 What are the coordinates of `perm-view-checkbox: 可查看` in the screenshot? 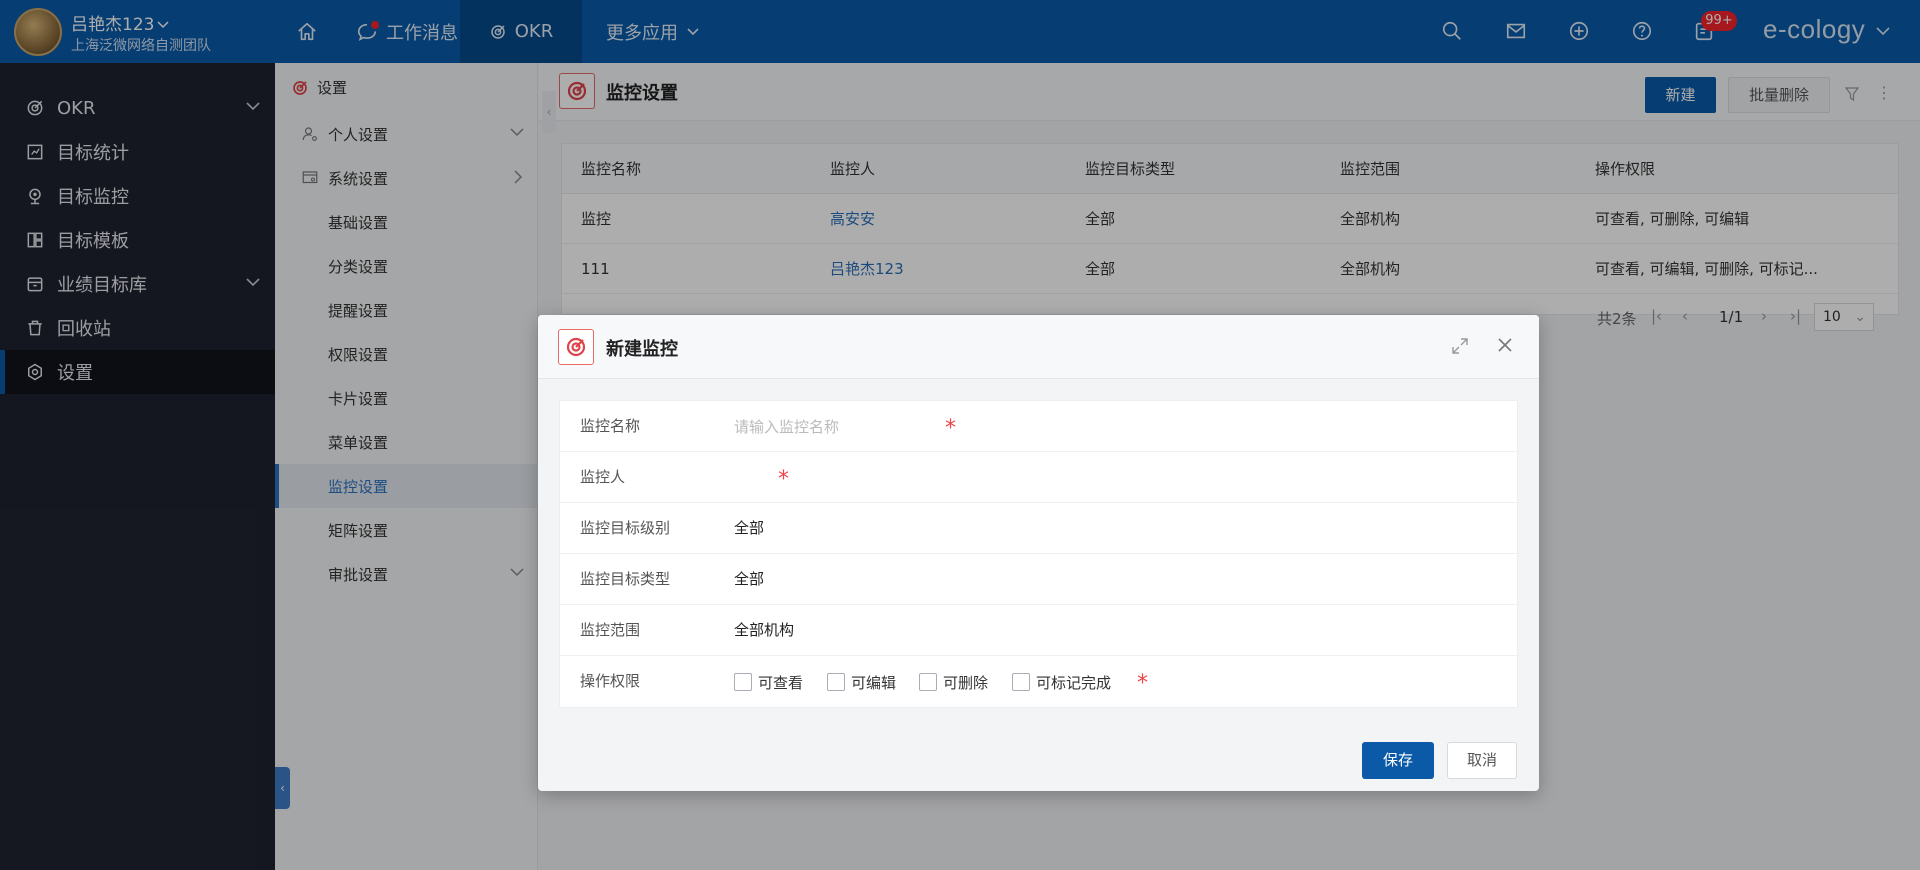 It's located at (768, 682).